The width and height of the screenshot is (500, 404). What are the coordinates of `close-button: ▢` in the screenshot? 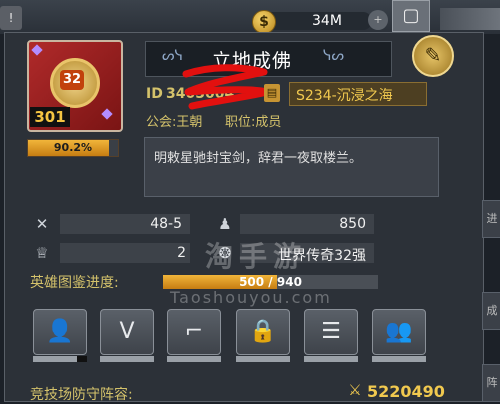 It's located at (411, 16).